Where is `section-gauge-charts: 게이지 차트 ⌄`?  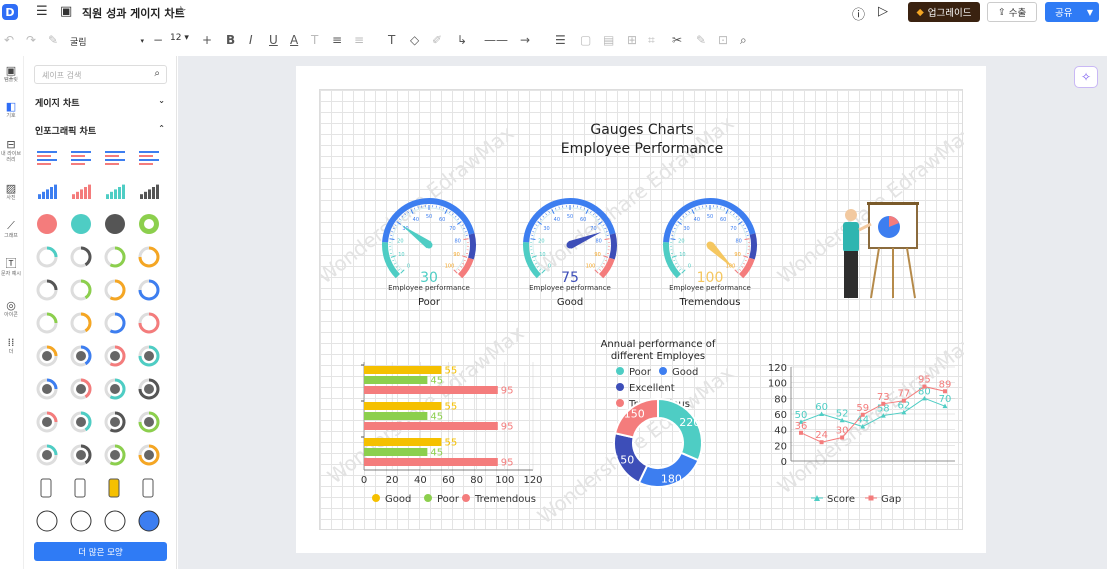
section-gauge-charts: 게이지 차트 ⌄ is located at coordinates (100, 102).